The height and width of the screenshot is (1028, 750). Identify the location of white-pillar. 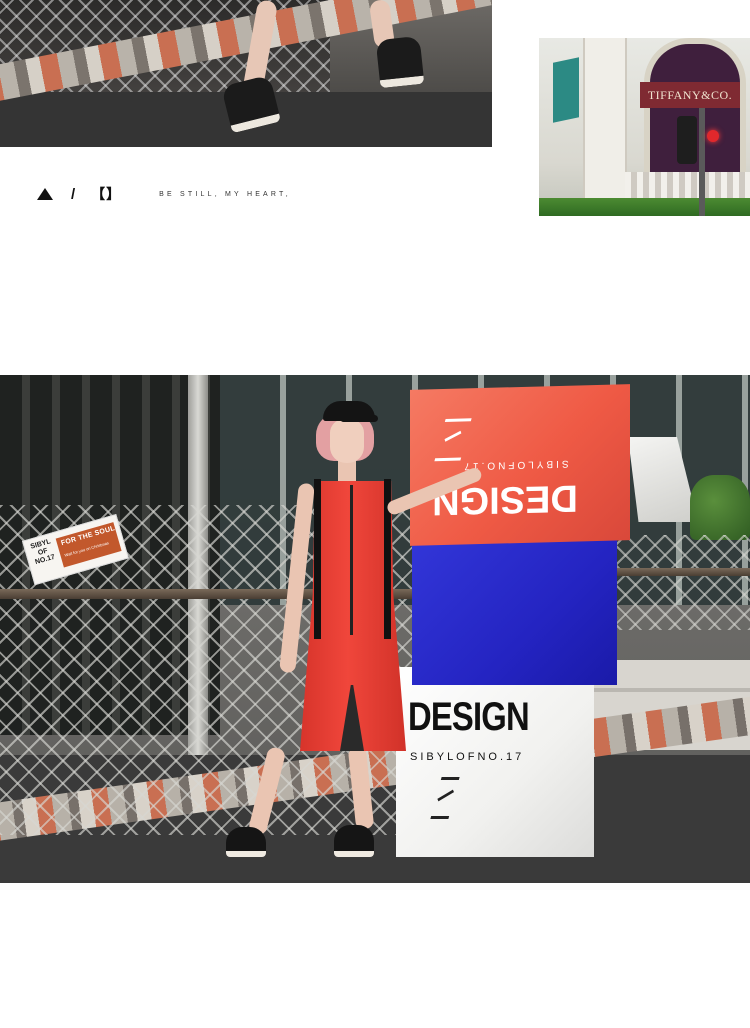
(605, 127).